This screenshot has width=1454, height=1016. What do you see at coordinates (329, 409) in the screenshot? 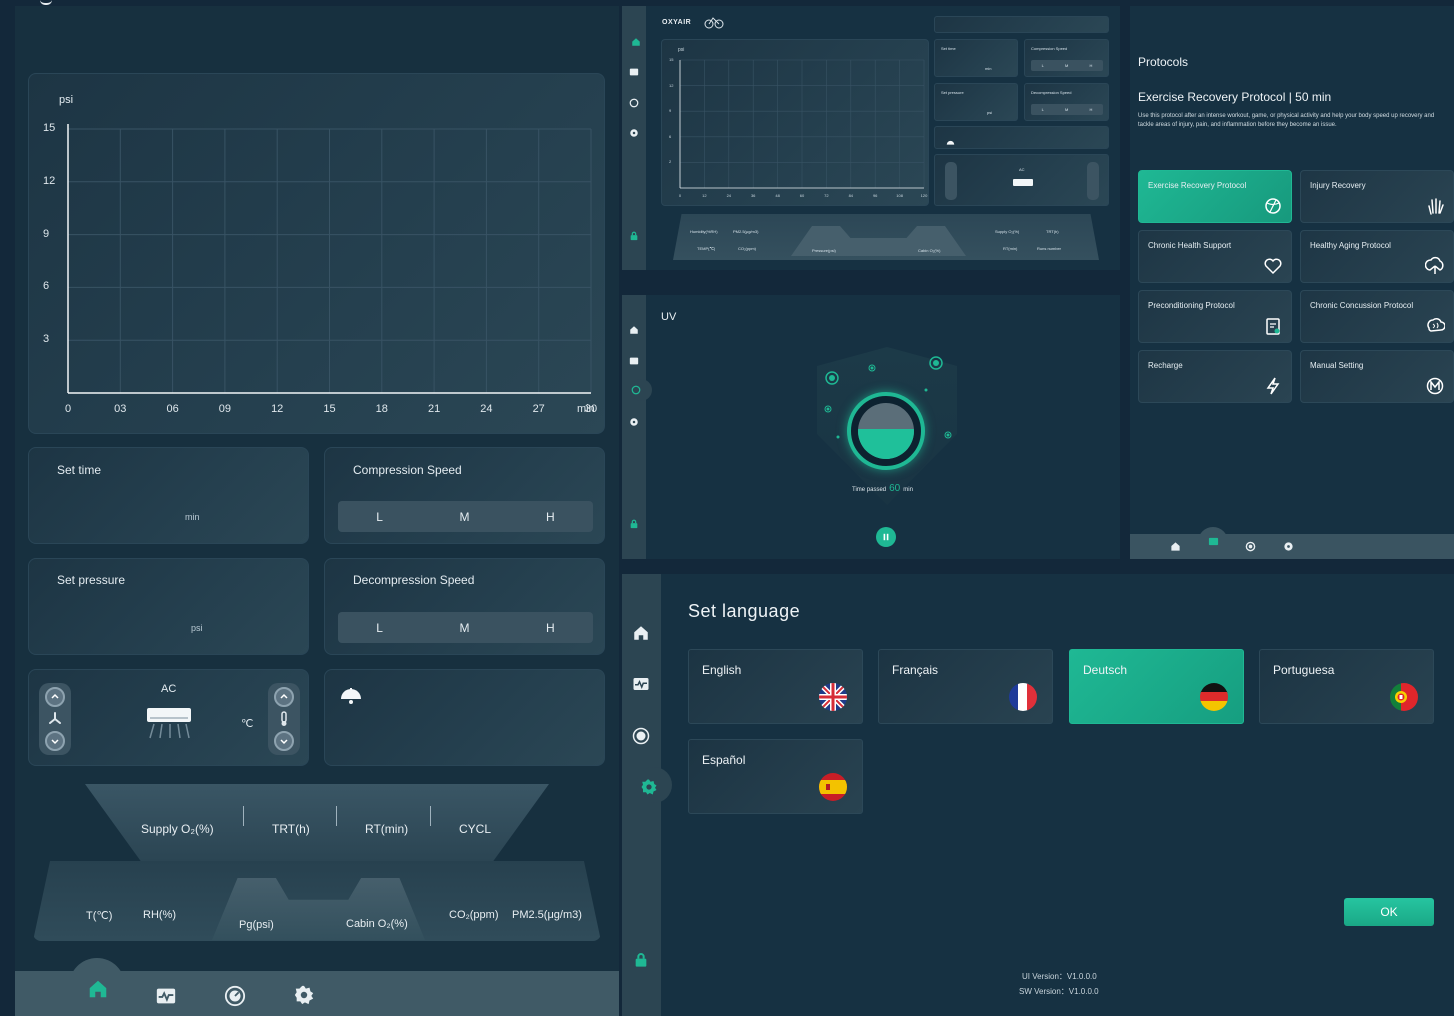
I see `x-tick-label: 15` at bounding box center [329, 409].